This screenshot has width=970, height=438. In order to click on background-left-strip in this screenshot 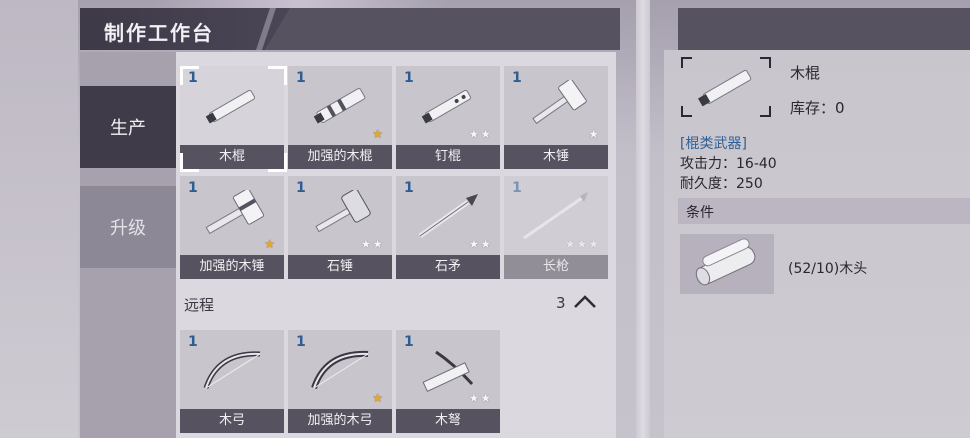, I will do `click(39, 219)`.